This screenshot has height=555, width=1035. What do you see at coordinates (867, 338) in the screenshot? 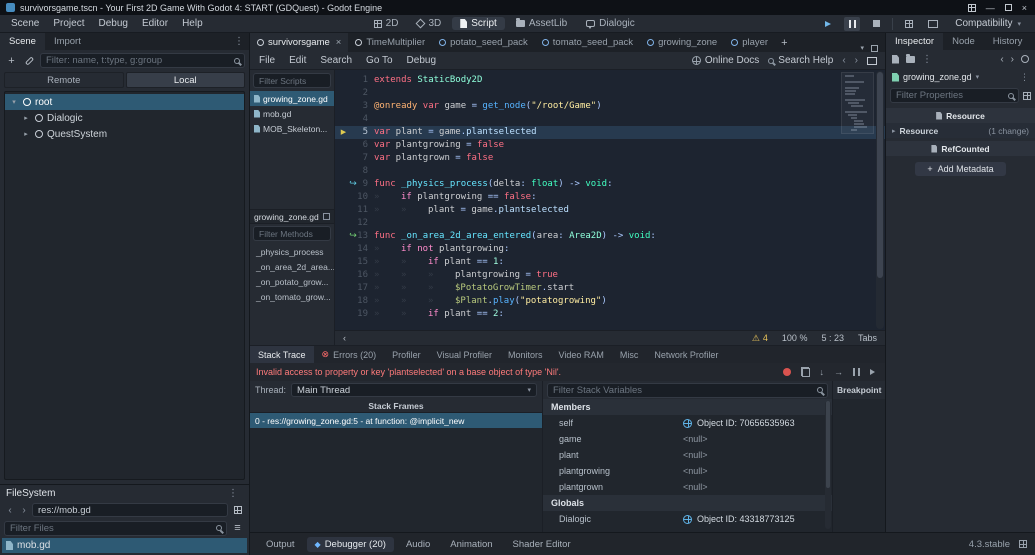
I see `indent-mode: Tabs` at bounding box center [867, 338].